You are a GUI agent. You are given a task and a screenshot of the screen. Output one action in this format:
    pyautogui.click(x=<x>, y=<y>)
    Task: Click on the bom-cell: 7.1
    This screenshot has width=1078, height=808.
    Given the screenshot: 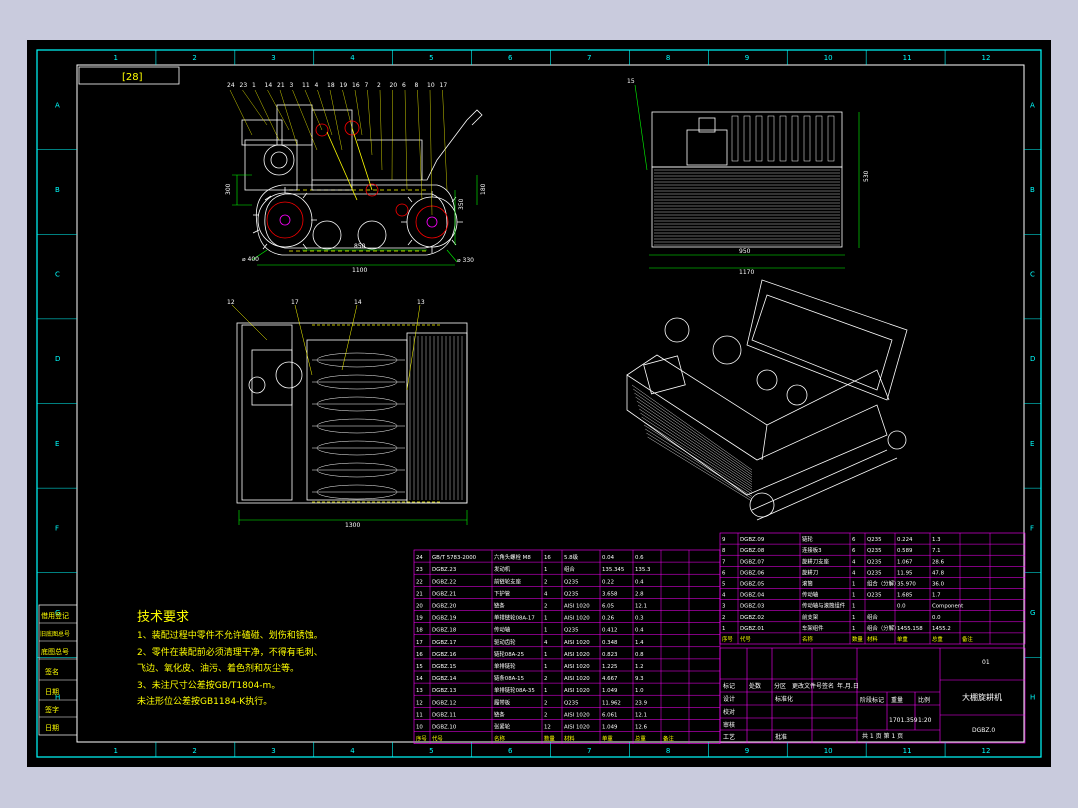 What is the action you would take?
    pyautogui.click(x=936, y=551)
    